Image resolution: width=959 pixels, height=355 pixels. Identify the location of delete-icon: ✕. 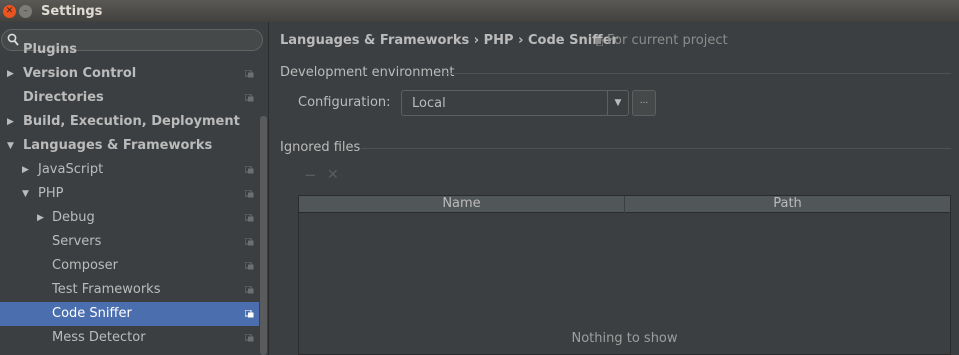
(333, 175).